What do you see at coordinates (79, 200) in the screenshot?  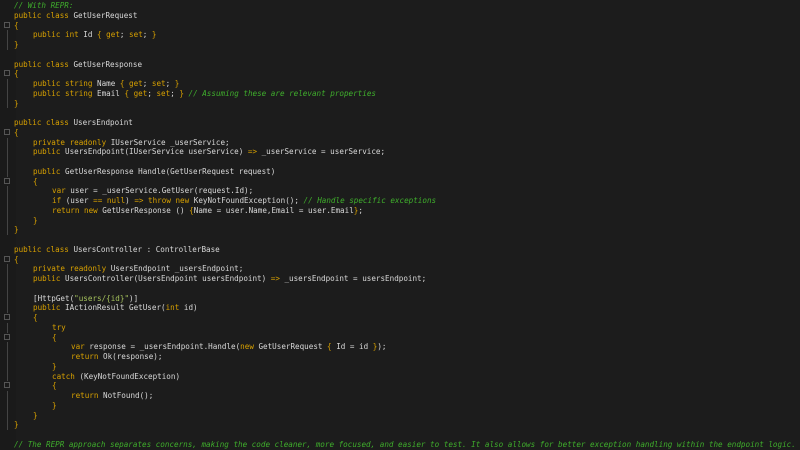 I see `code-token: (user` at bounding box center [79, 200].